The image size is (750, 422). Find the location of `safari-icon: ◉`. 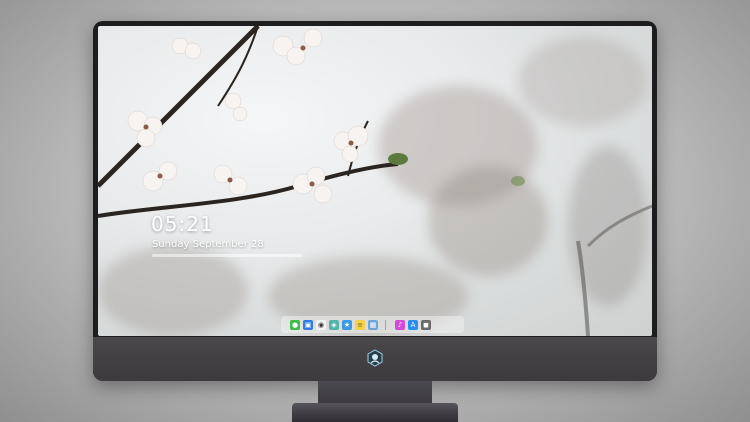

safari-icon: ◉ is located at coordinates (321, 324).